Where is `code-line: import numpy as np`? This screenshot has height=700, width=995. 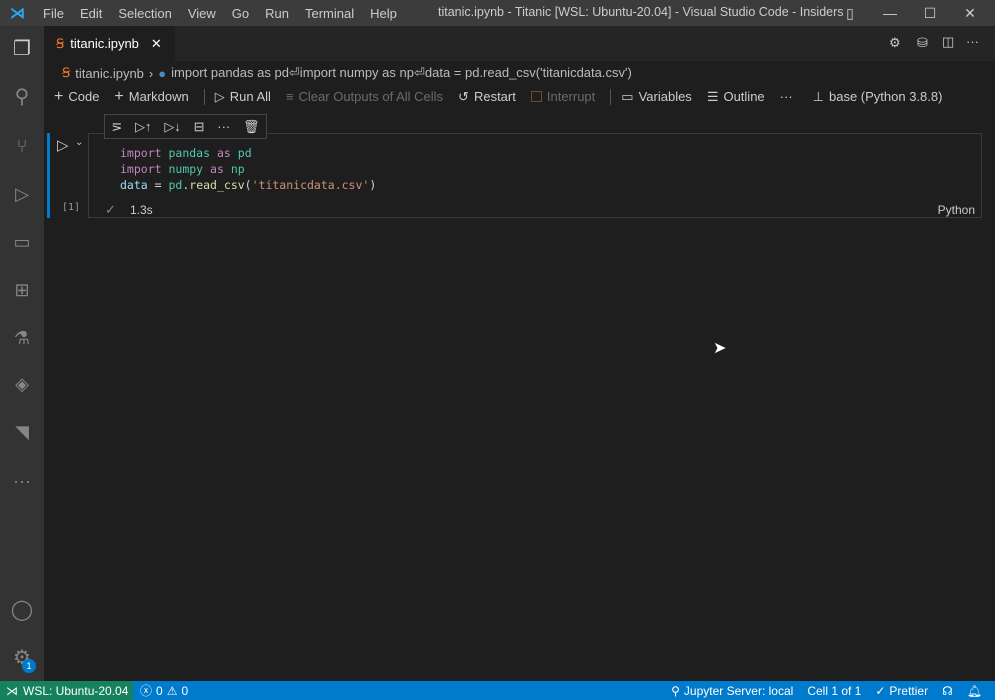
code-line: import numpy as np is located at coordinates (248, 169).